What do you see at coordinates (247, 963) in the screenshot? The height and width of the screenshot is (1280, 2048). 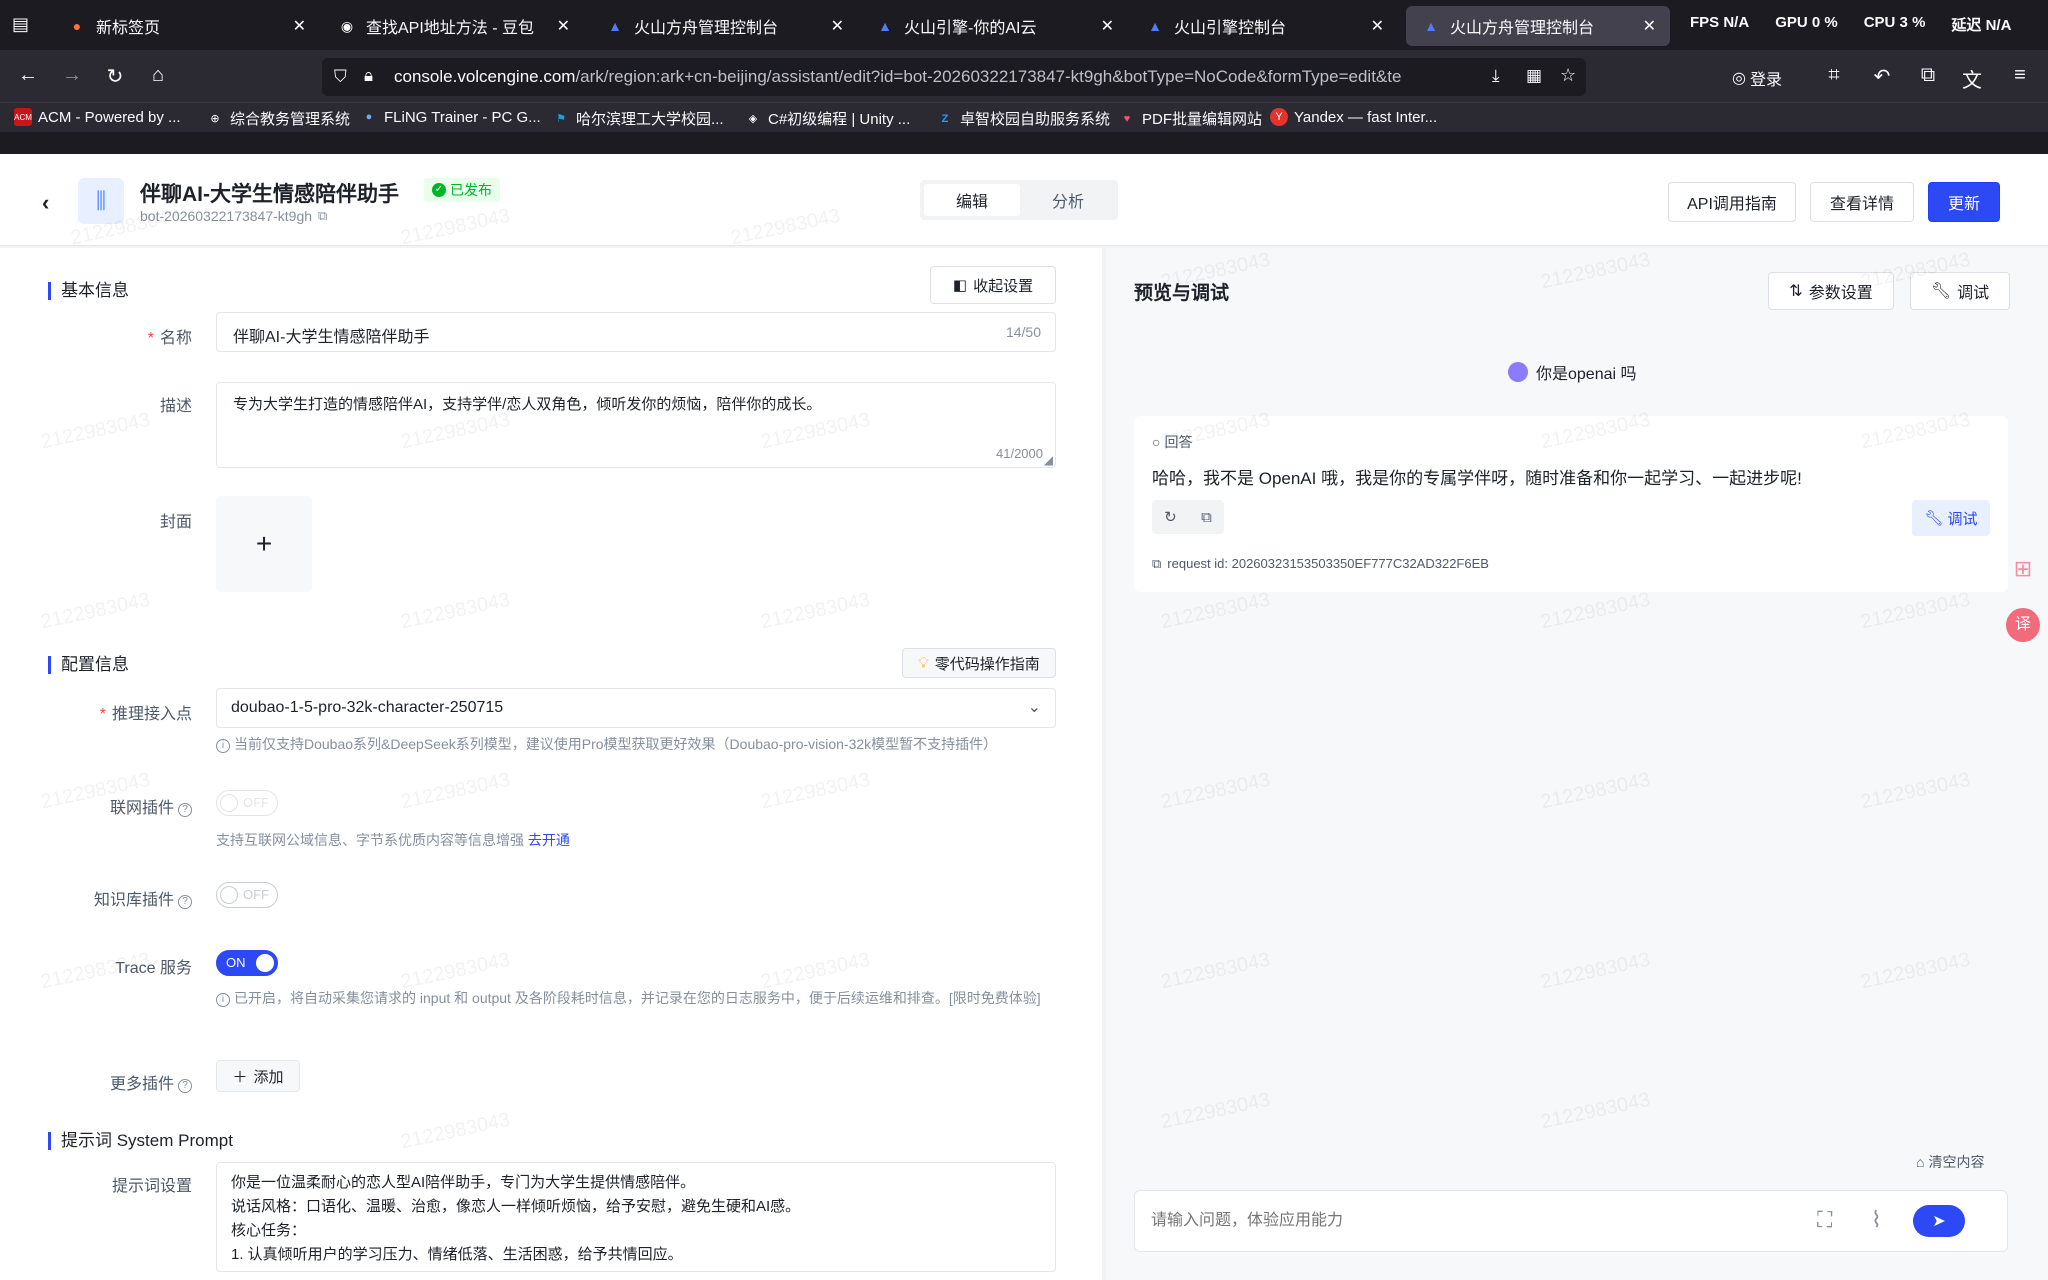 I see `trace-toggle: ON` at bounding box center [247, 963].